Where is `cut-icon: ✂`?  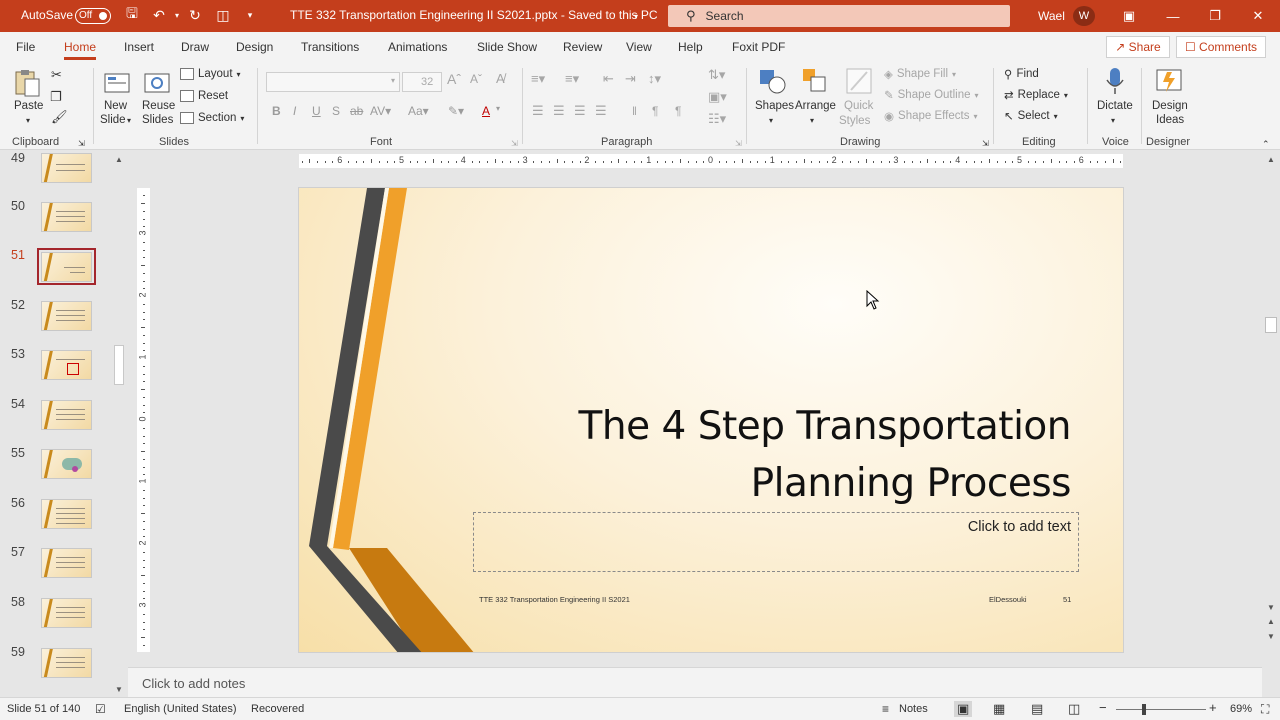
cut-icon: ✂ is located at coordinates (56, 75).